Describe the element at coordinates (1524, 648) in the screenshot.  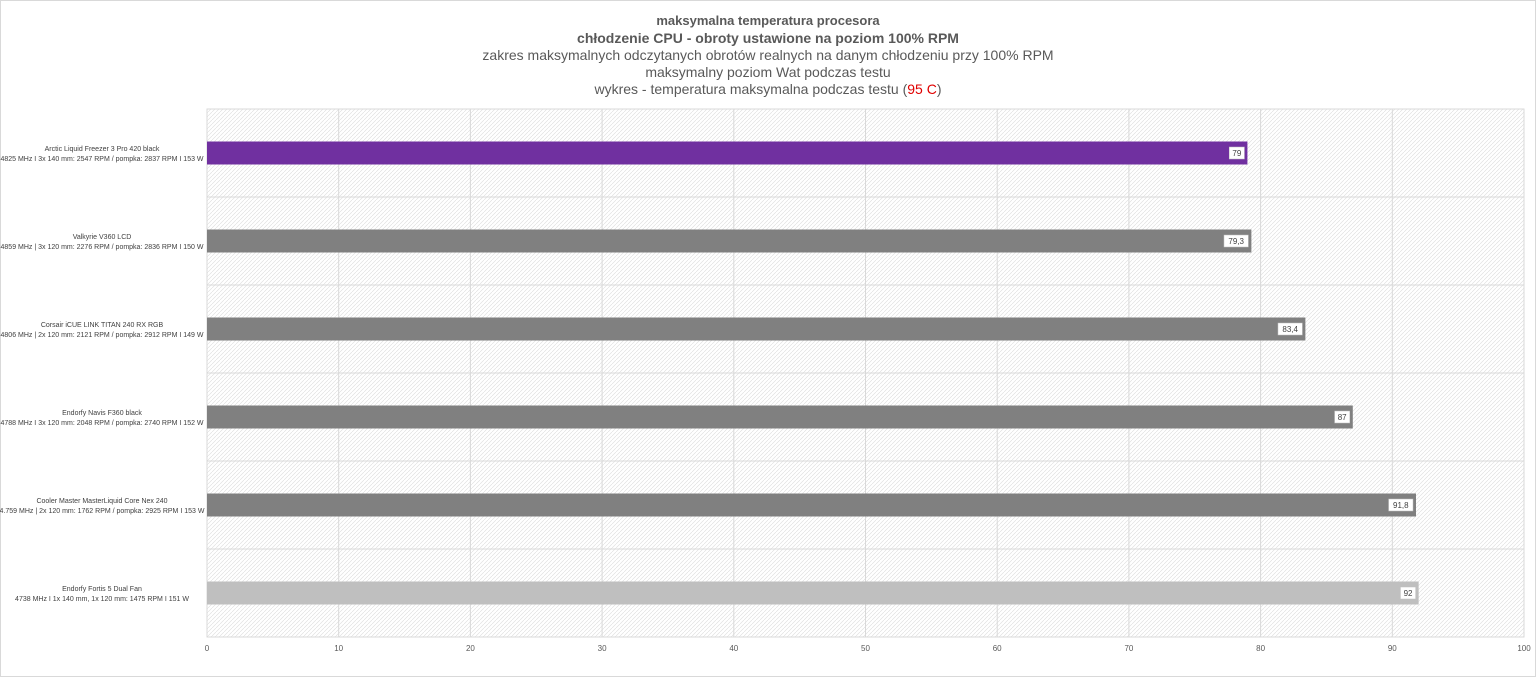
I see `x-tick-label: 100` at that location.